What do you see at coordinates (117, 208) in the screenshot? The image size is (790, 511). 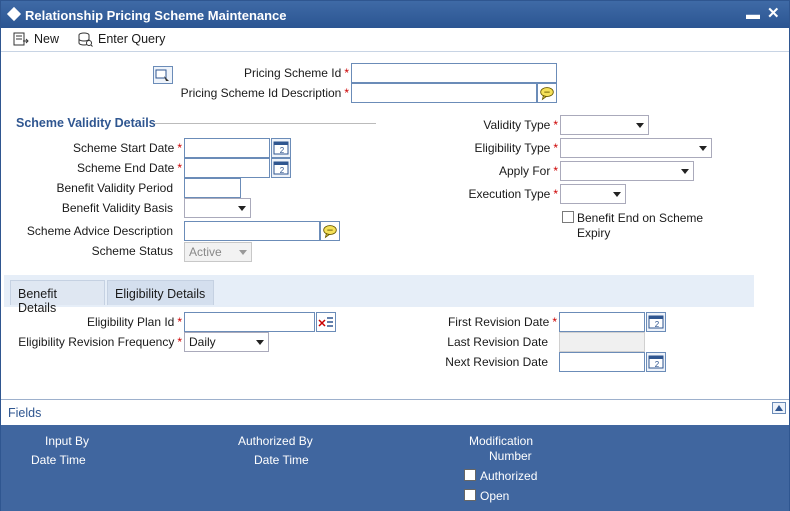 I see `benefit-validity-basis-label: Benefit Validity Basis` at bounding box center [117, 208].